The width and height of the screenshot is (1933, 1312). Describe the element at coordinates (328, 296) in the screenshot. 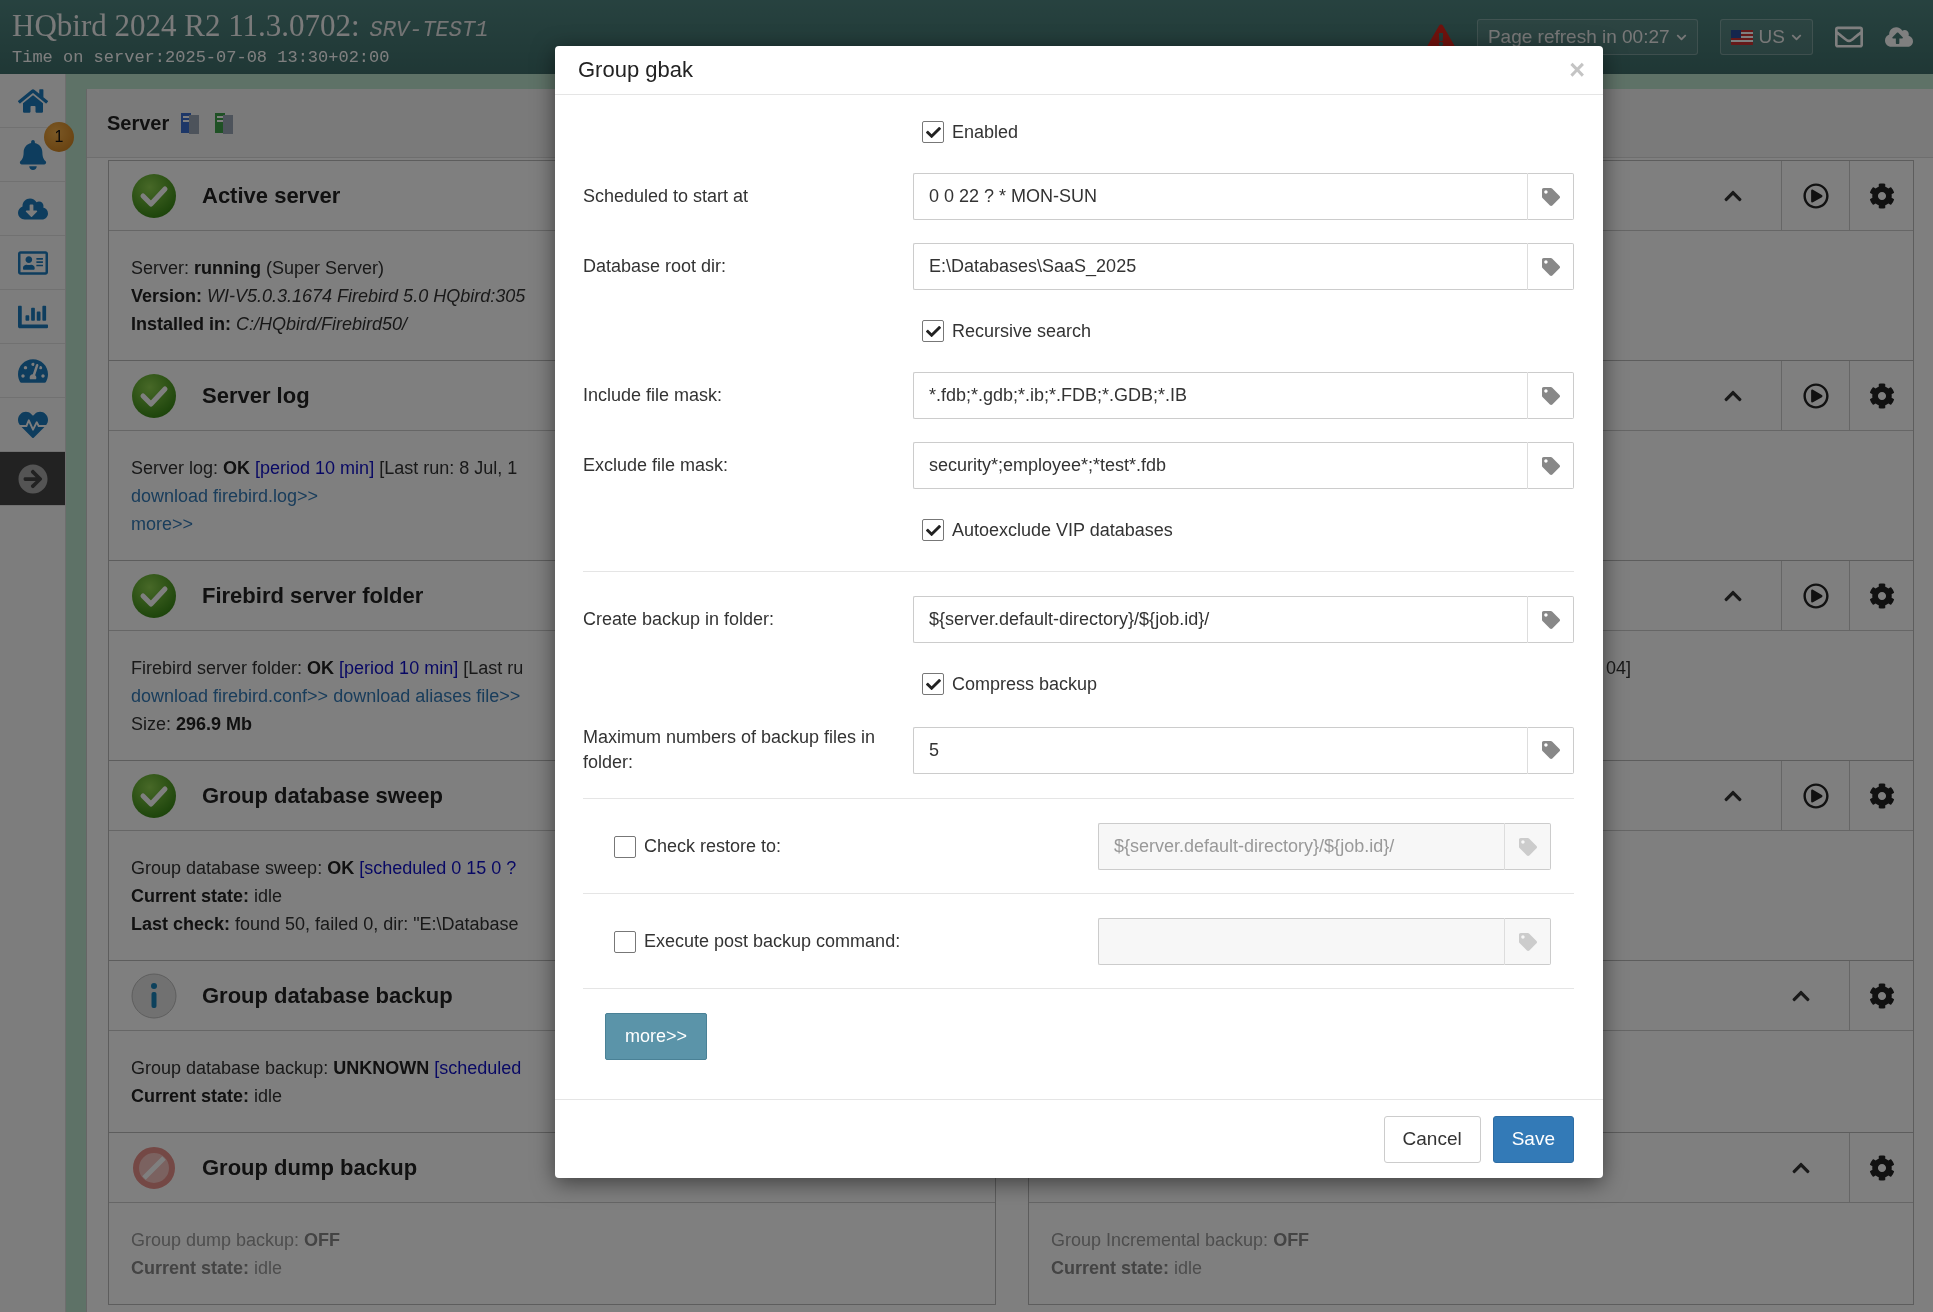

I see `status-text: Version: WI-V5.0.3.1674 Firebird 5.0 HQbird:305` at that location.